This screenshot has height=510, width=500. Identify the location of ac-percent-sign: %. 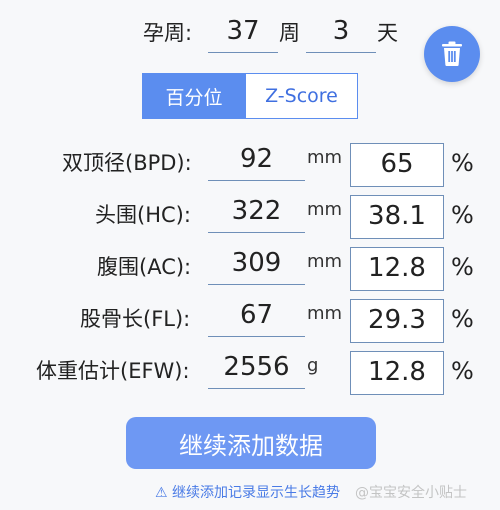
(462, 267).